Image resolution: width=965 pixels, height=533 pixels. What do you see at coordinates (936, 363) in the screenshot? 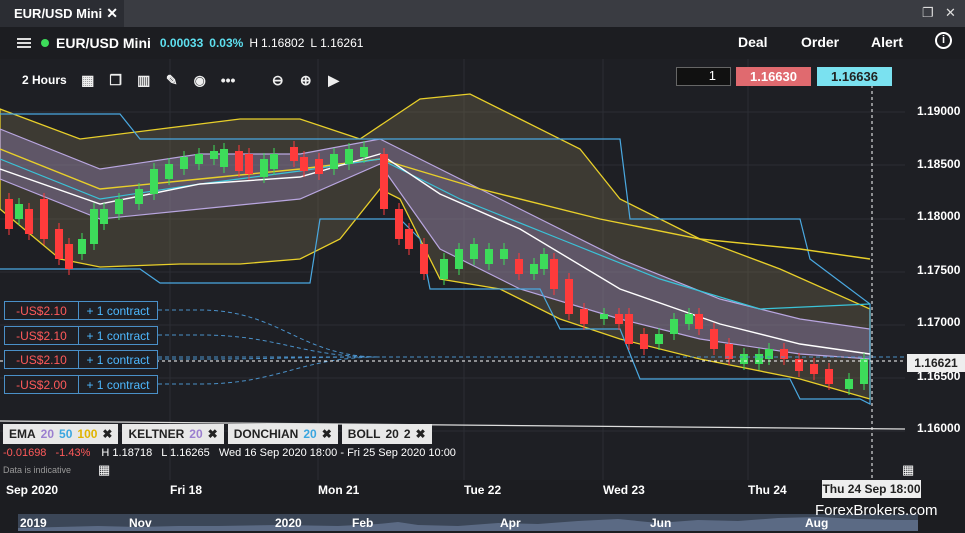
I see `current-price-label: 1.16621` at bounding box center [936, 363].